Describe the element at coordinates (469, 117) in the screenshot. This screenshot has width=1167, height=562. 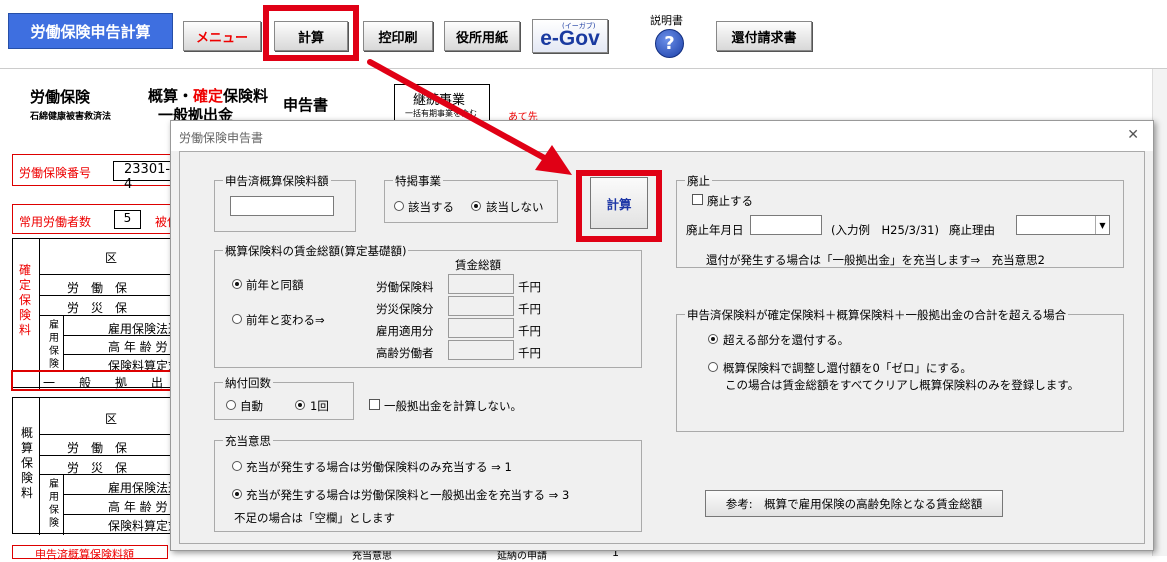
I see `pointer-arrow-icon` at that location.